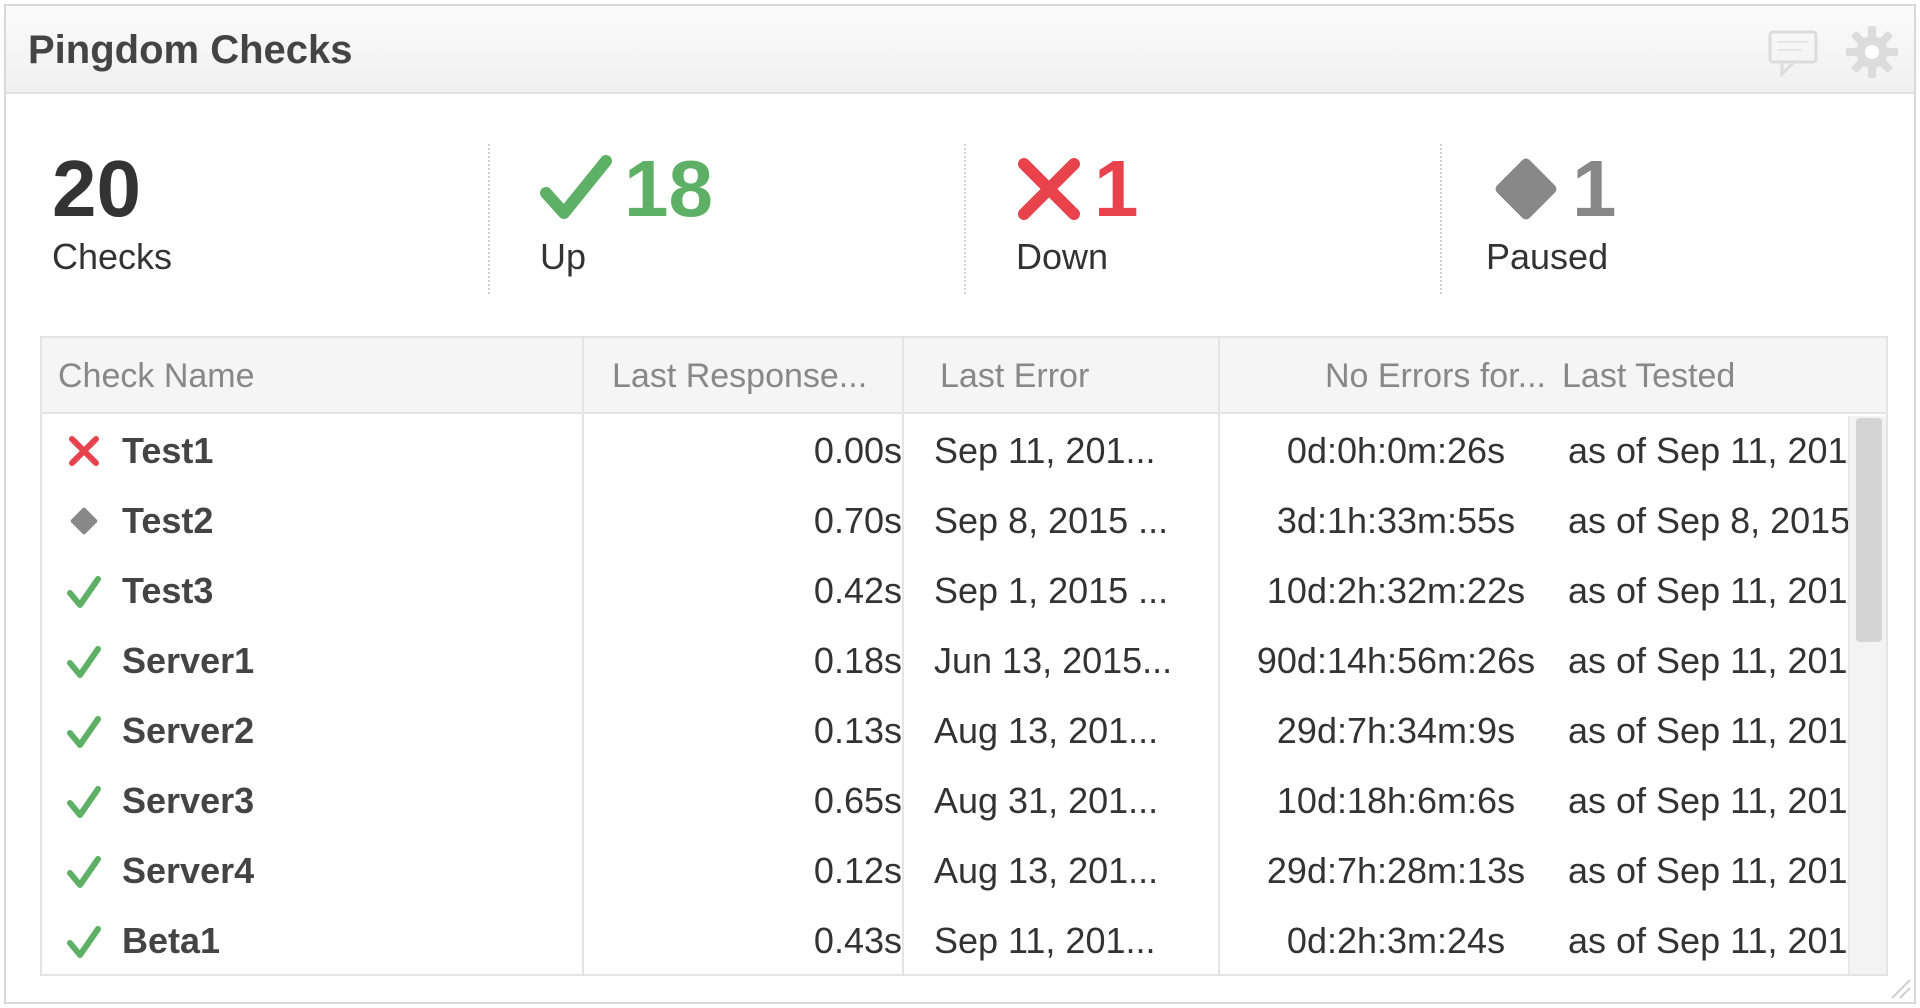  What do you see at coordinates (960, 50) in the screenshot?
I see `widget-header: Pingdom Checks` at bounding box center [960, 50].